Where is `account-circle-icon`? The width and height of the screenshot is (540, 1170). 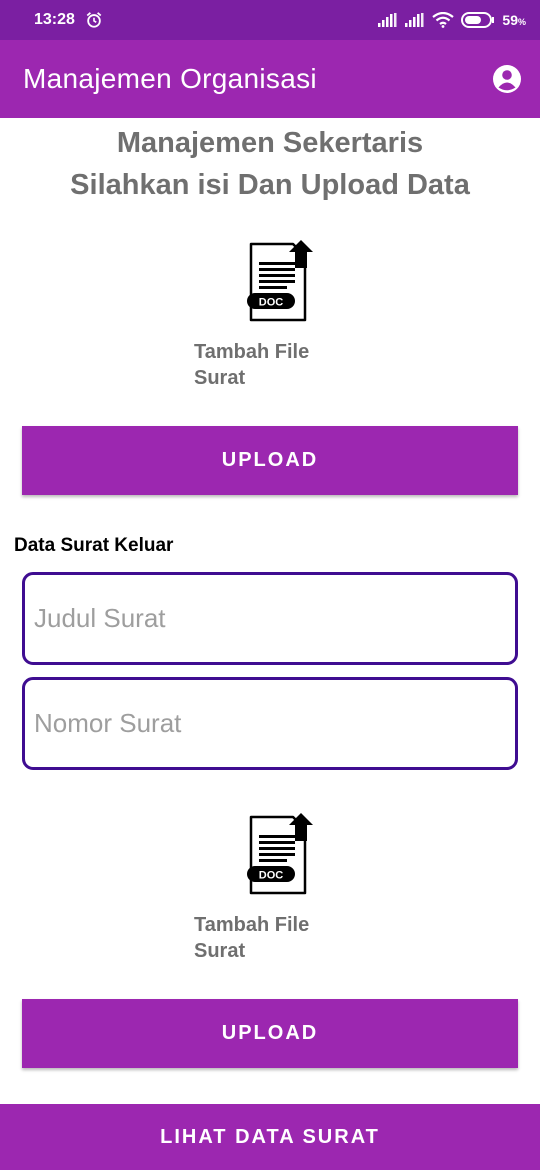
account-circle-icon is located at coordinates (507, 79).